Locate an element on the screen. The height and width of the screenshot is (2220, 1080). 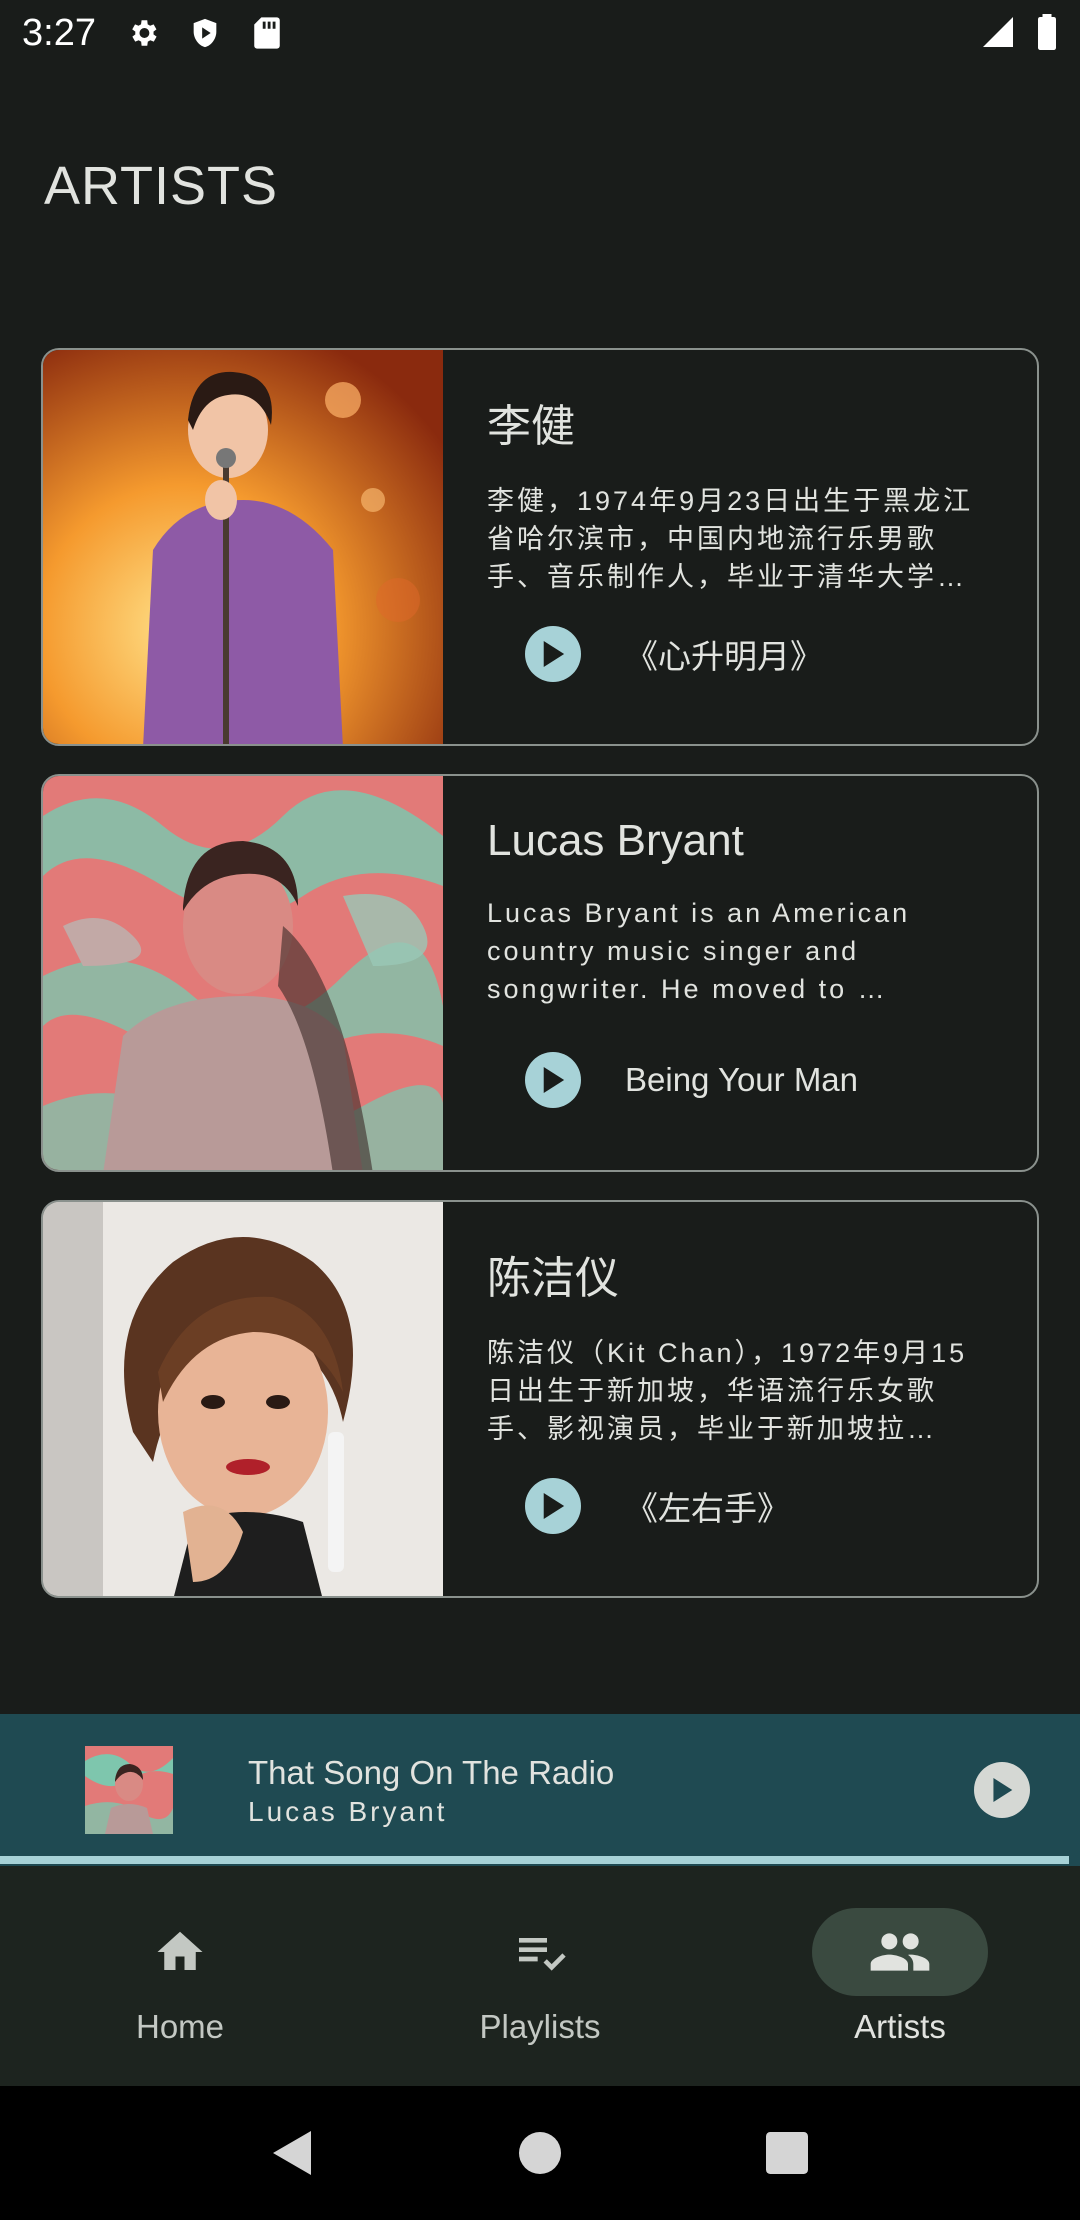
artist-song-row: Being Your Man is located at coordinates (691, 1080).